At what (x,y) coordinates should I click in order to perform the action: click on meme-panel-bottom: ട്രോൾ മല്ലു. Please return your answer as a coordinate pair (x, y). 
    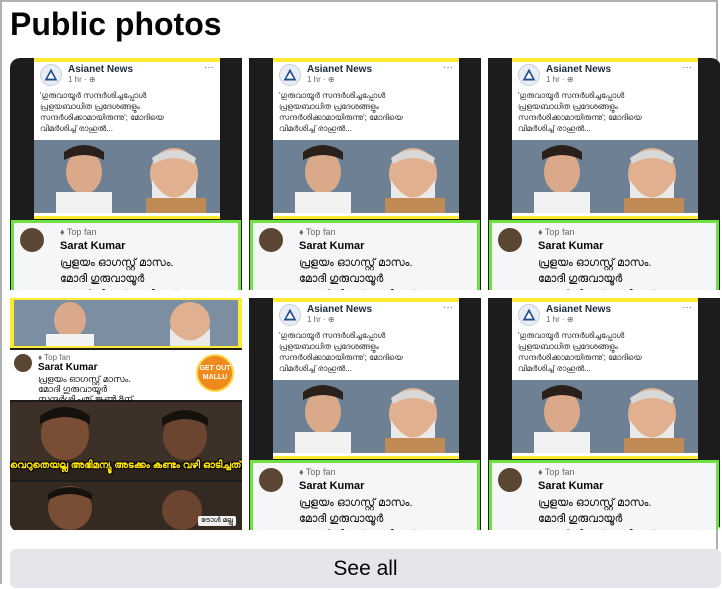
    Looking at the image, I should click on (126, 506).